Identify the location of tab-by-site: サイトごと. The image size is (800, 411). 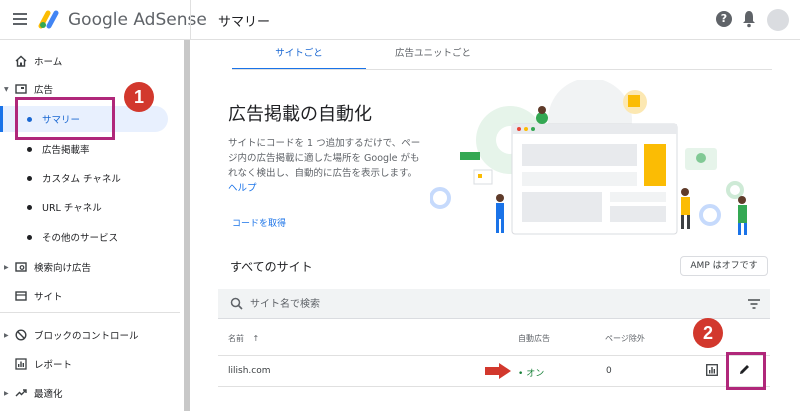
(299, 55).